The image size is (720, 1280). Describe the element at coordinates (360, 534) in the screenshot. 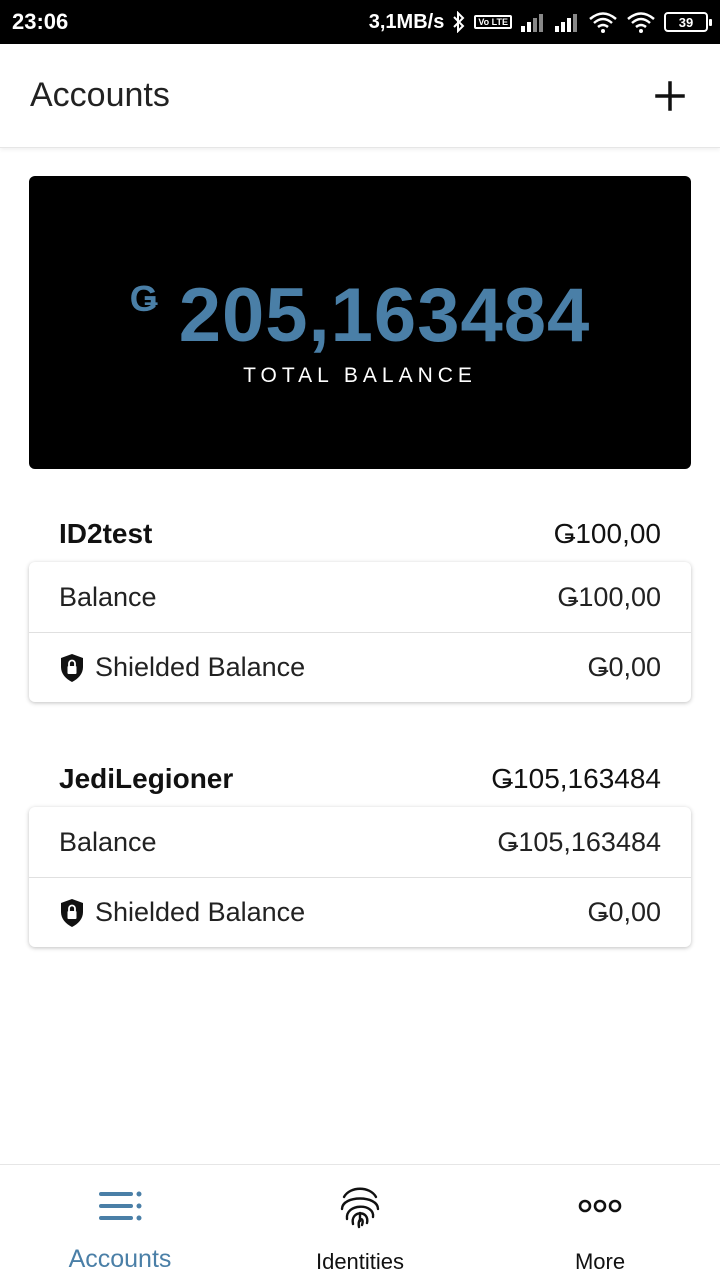

I see `account-header: ID2test Ǥ100,00` at that location.